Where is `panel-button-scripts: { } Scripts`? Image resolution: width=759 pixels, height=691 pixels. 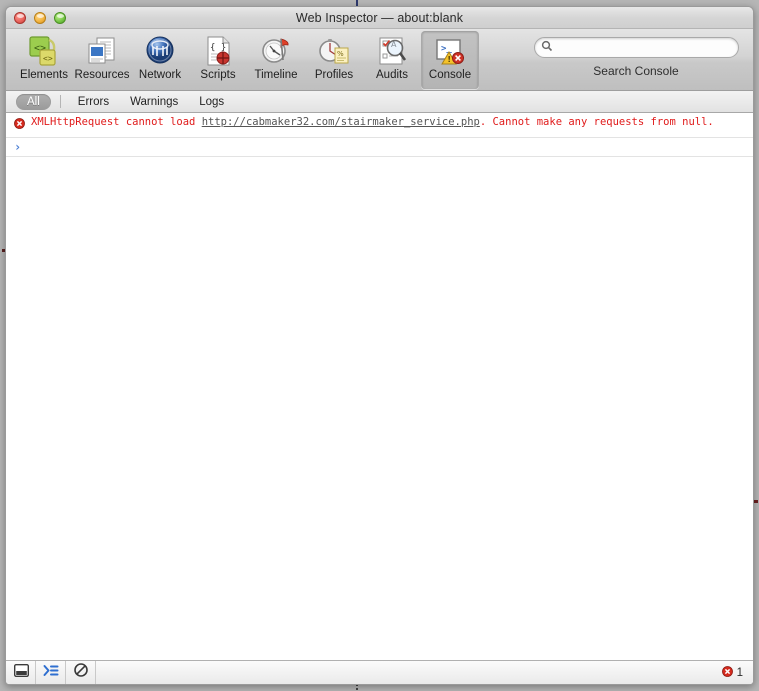 panel-button-scripts: { } Scripts is located at coordinates (218, 60).